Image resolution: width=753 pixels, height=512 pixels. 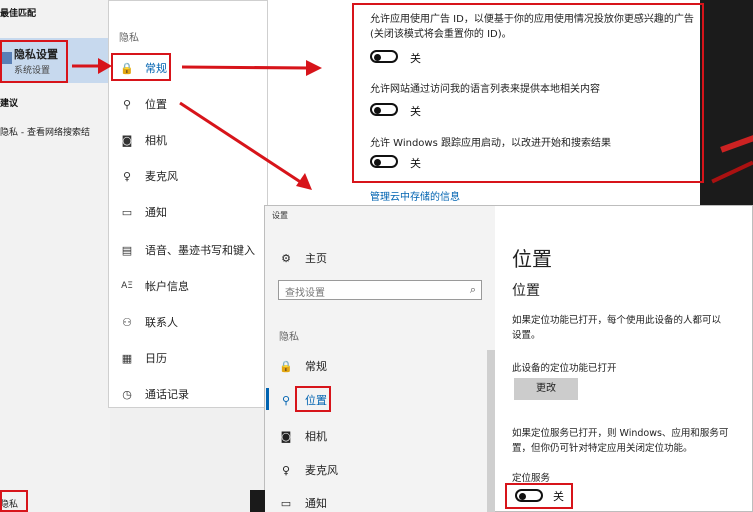 What do you see at coordinates (245, 145) in the screenshot?
I see `arrow-to-location-window` at bounding box center [245, 145].